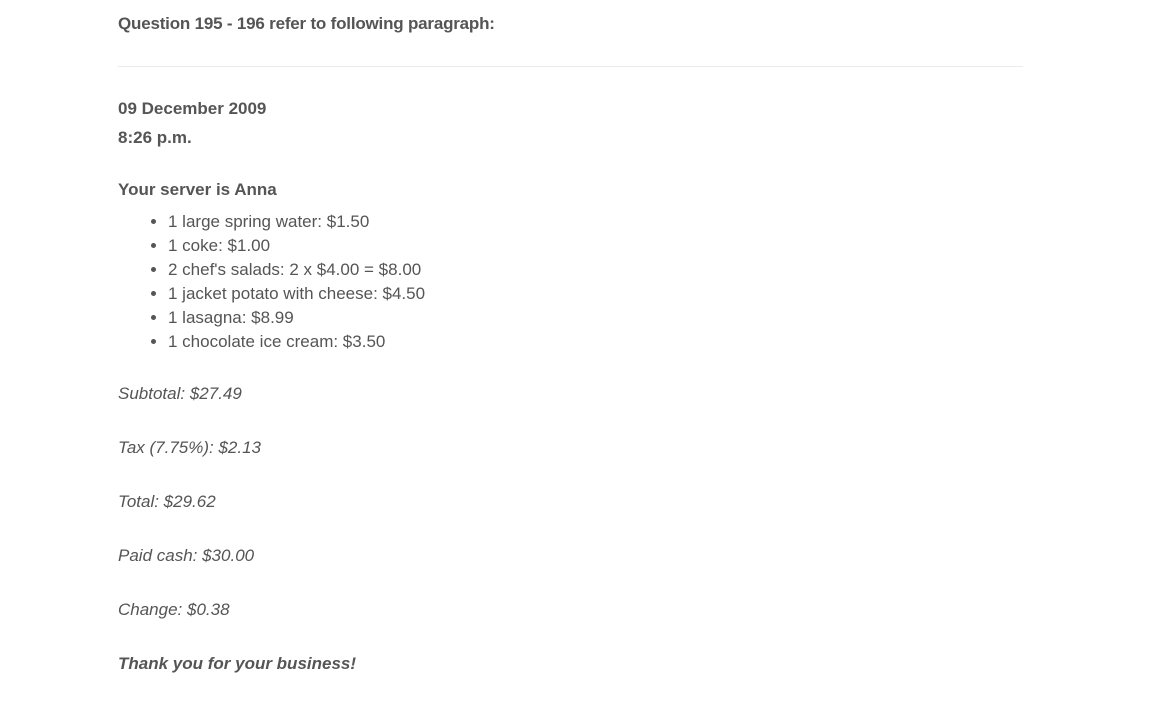  What do you see at coordinates (595, 342) in the screenshot?
I see `list-item: 1 chocolate ice cream: $3.50` at bounding box center [595, 342].